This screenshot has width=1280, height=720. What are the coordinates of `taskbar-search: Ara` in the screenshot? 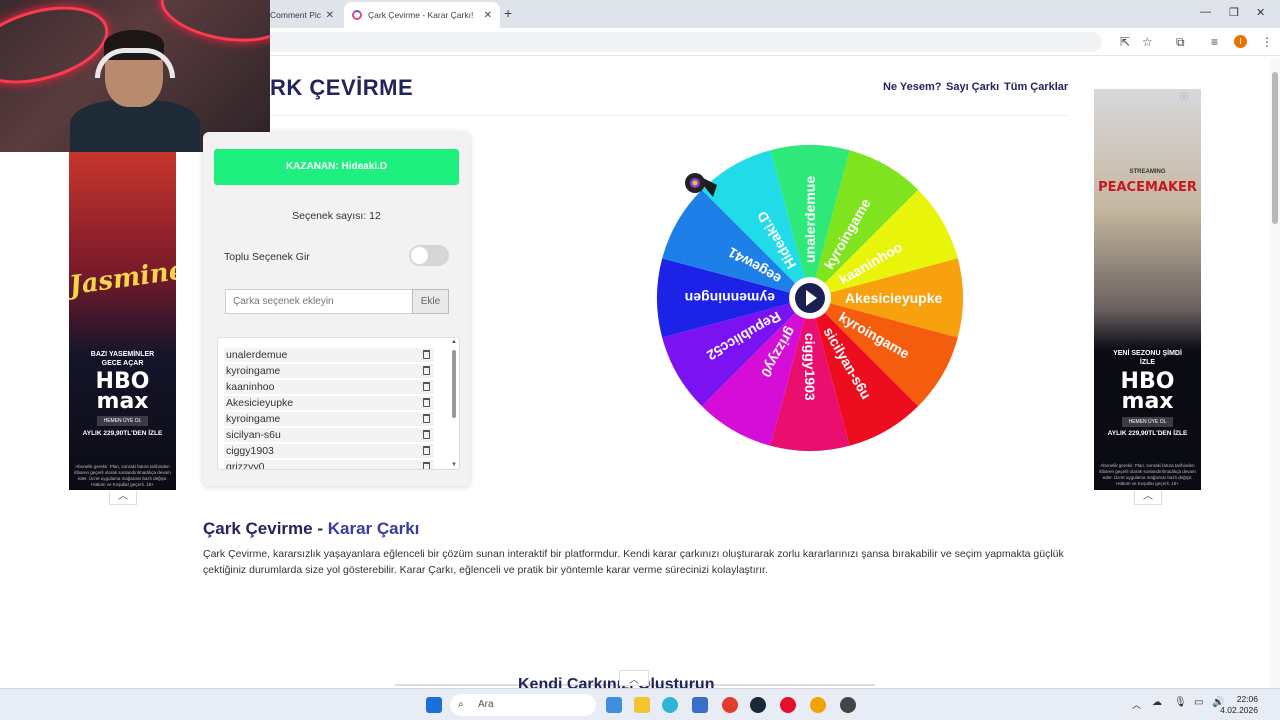 It's located at (523, 705).